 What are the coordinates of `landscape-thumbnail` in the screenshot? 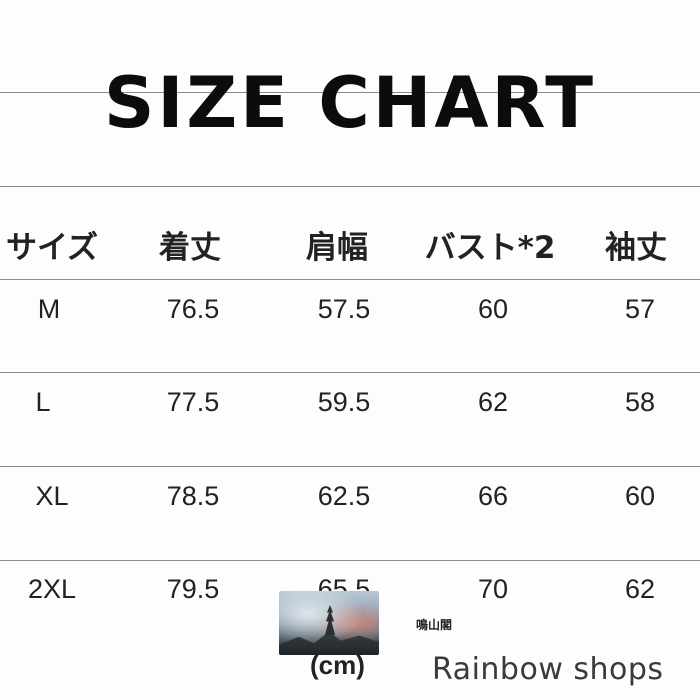 It's located at (329, 623).